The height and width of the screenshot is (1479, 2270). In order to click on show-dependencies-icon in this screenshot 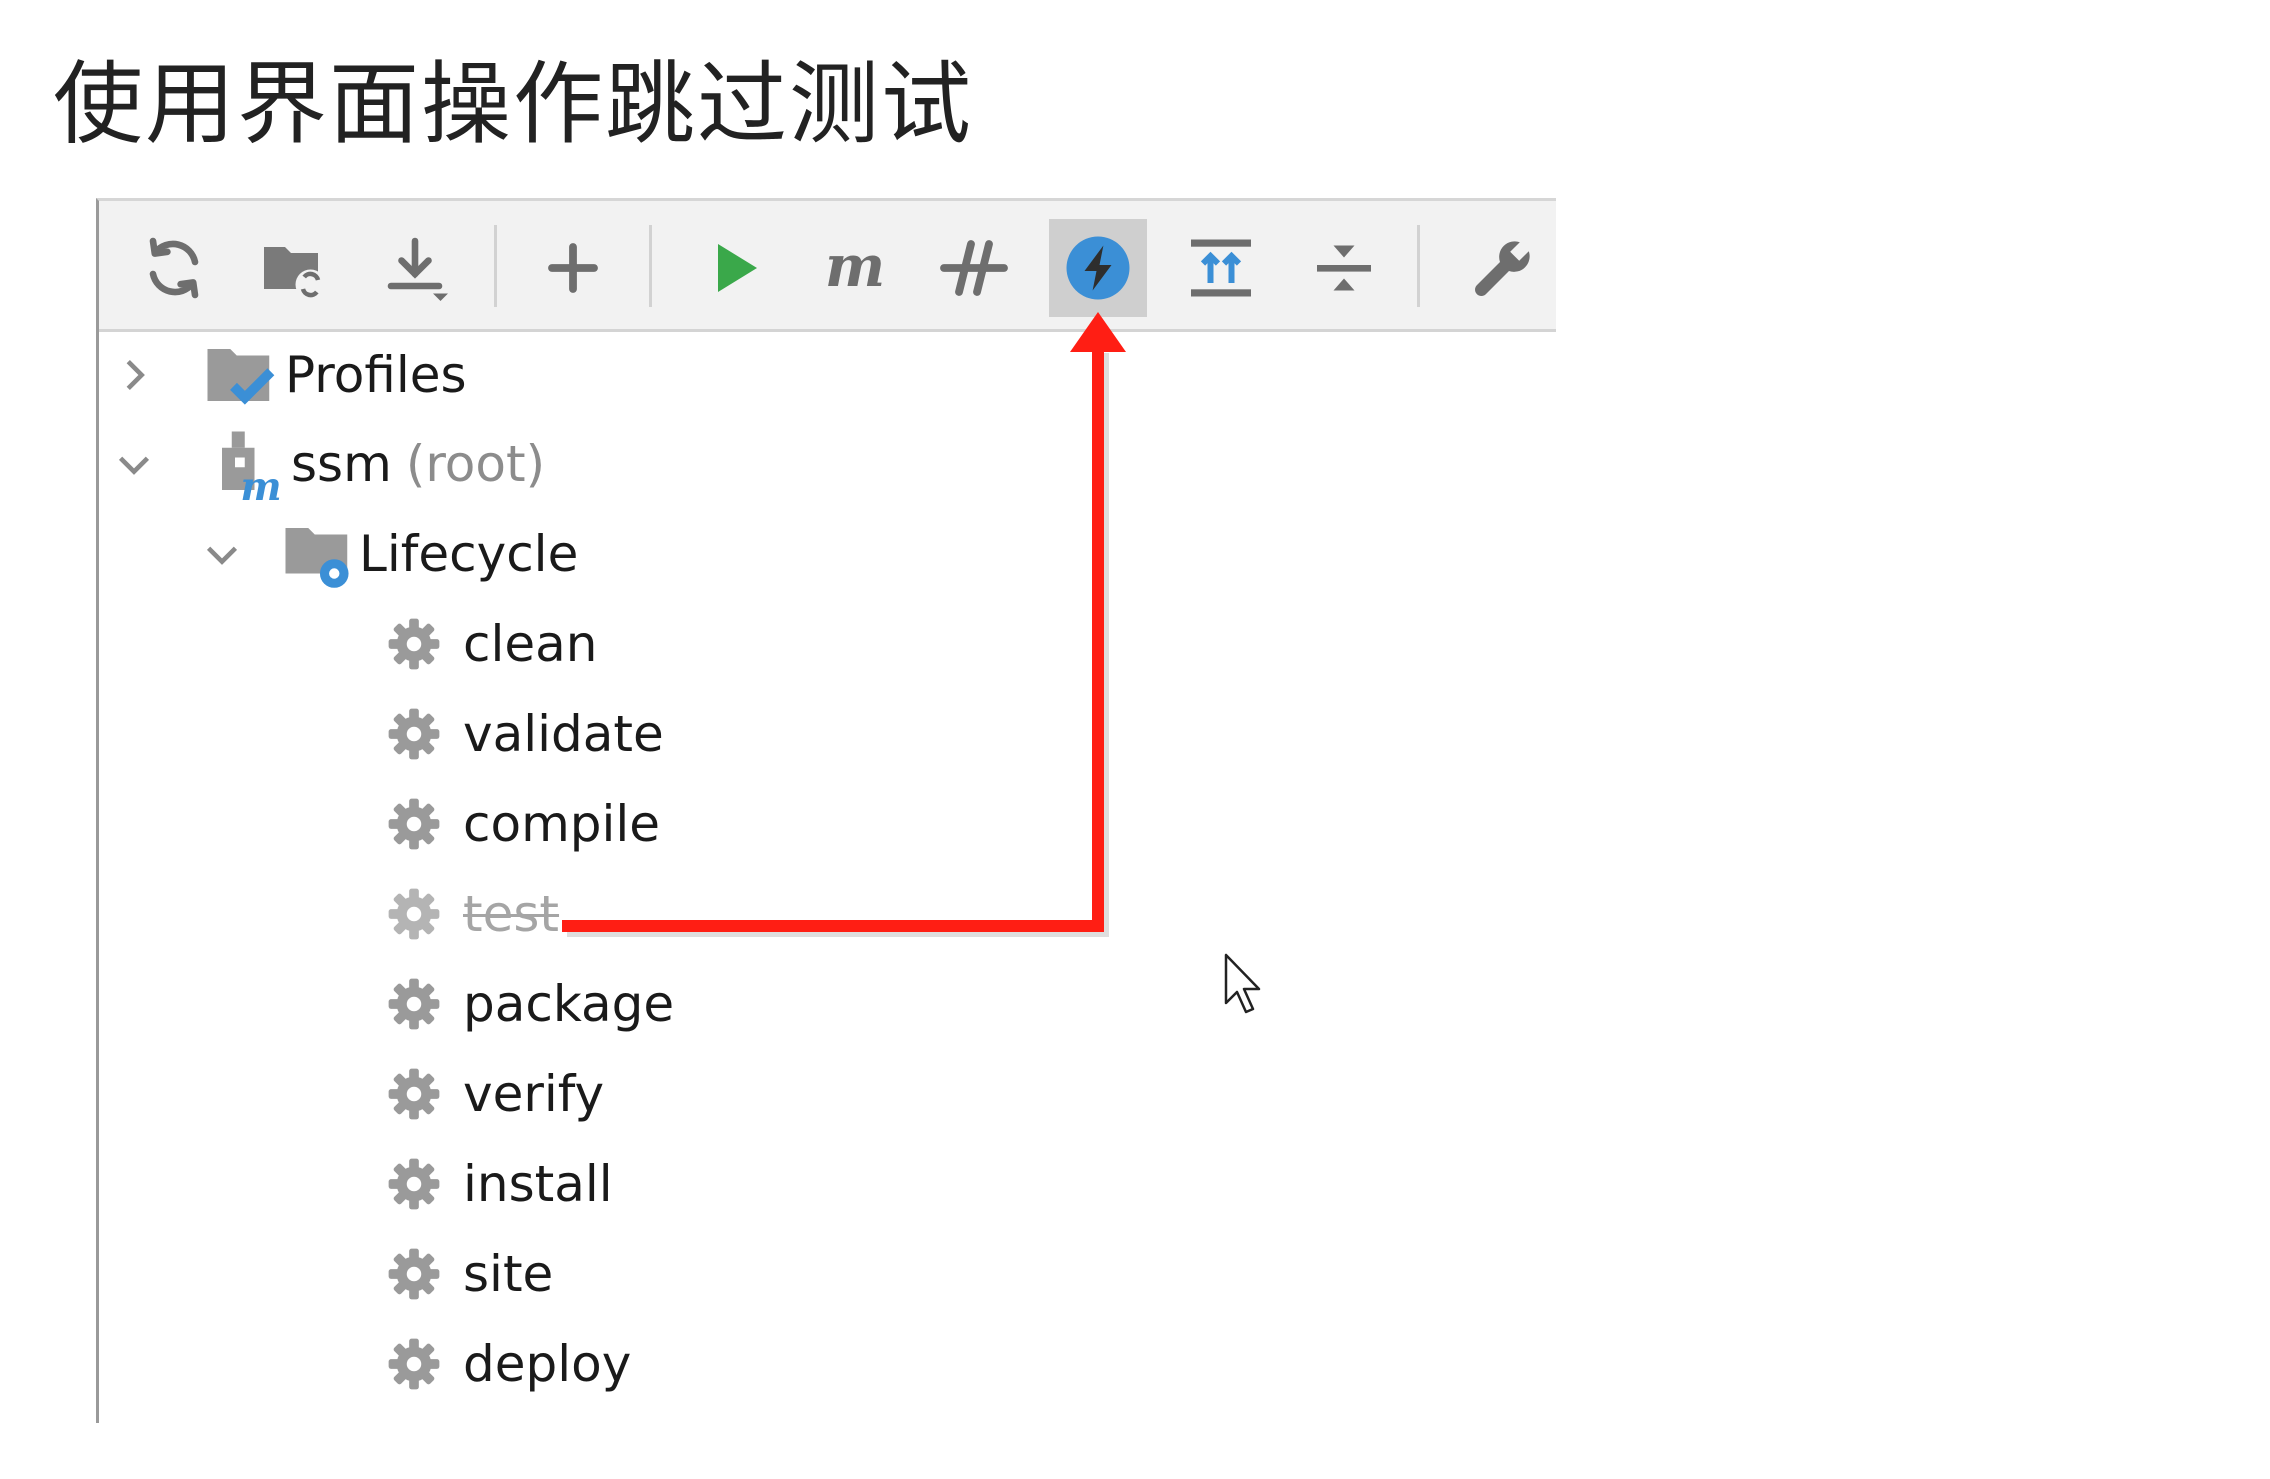, I will do `click(1221, 268)`.